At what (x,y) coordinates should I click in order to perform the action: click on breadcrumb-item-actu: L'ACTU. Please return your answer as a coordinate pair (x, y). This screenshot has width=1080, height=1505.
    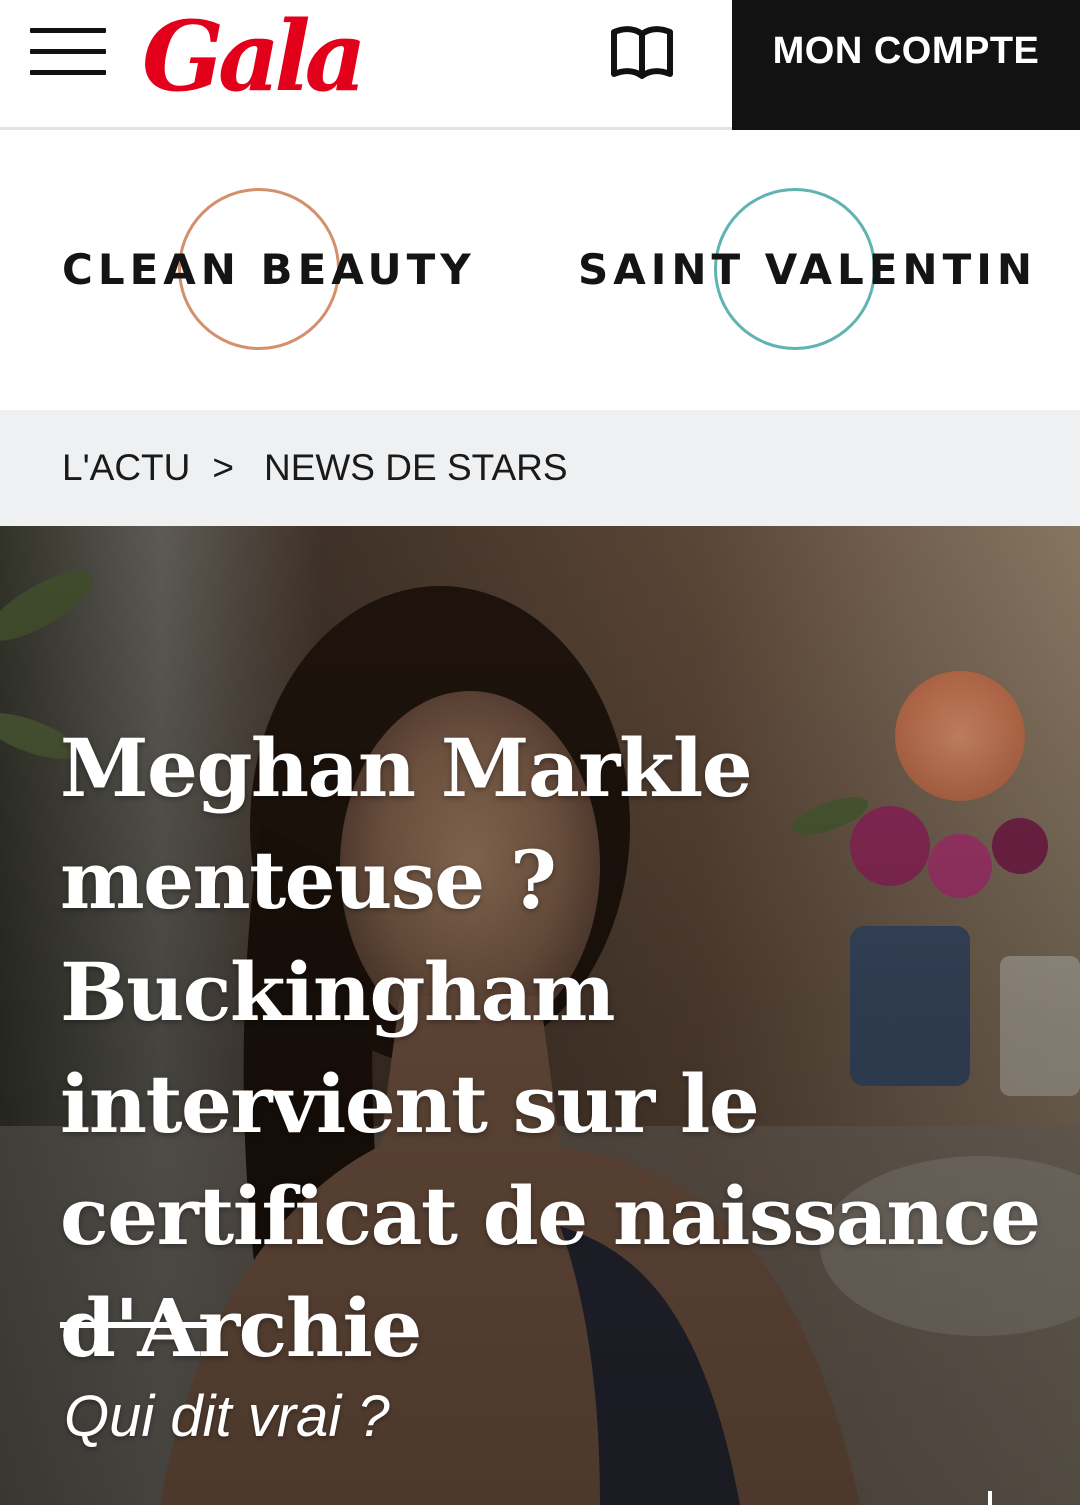
    Looking at the image, I should click on (126, 468).